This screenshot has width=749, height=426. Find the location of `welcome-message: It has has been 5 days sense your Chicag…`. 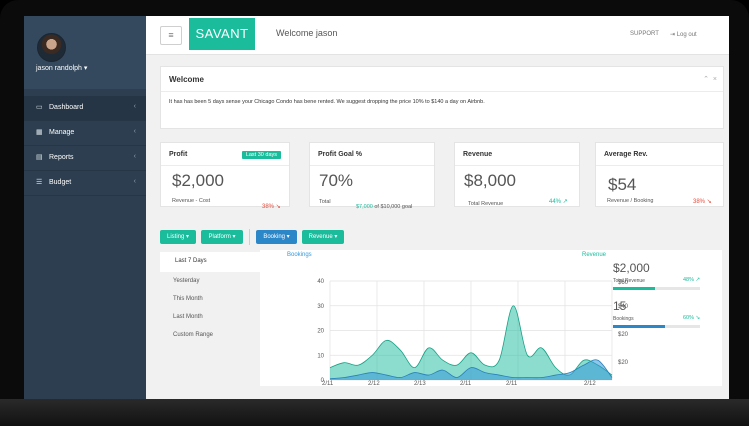

welcome-message: It has has been 5 days sense your Chicag… is located at coordinates (327, 102).